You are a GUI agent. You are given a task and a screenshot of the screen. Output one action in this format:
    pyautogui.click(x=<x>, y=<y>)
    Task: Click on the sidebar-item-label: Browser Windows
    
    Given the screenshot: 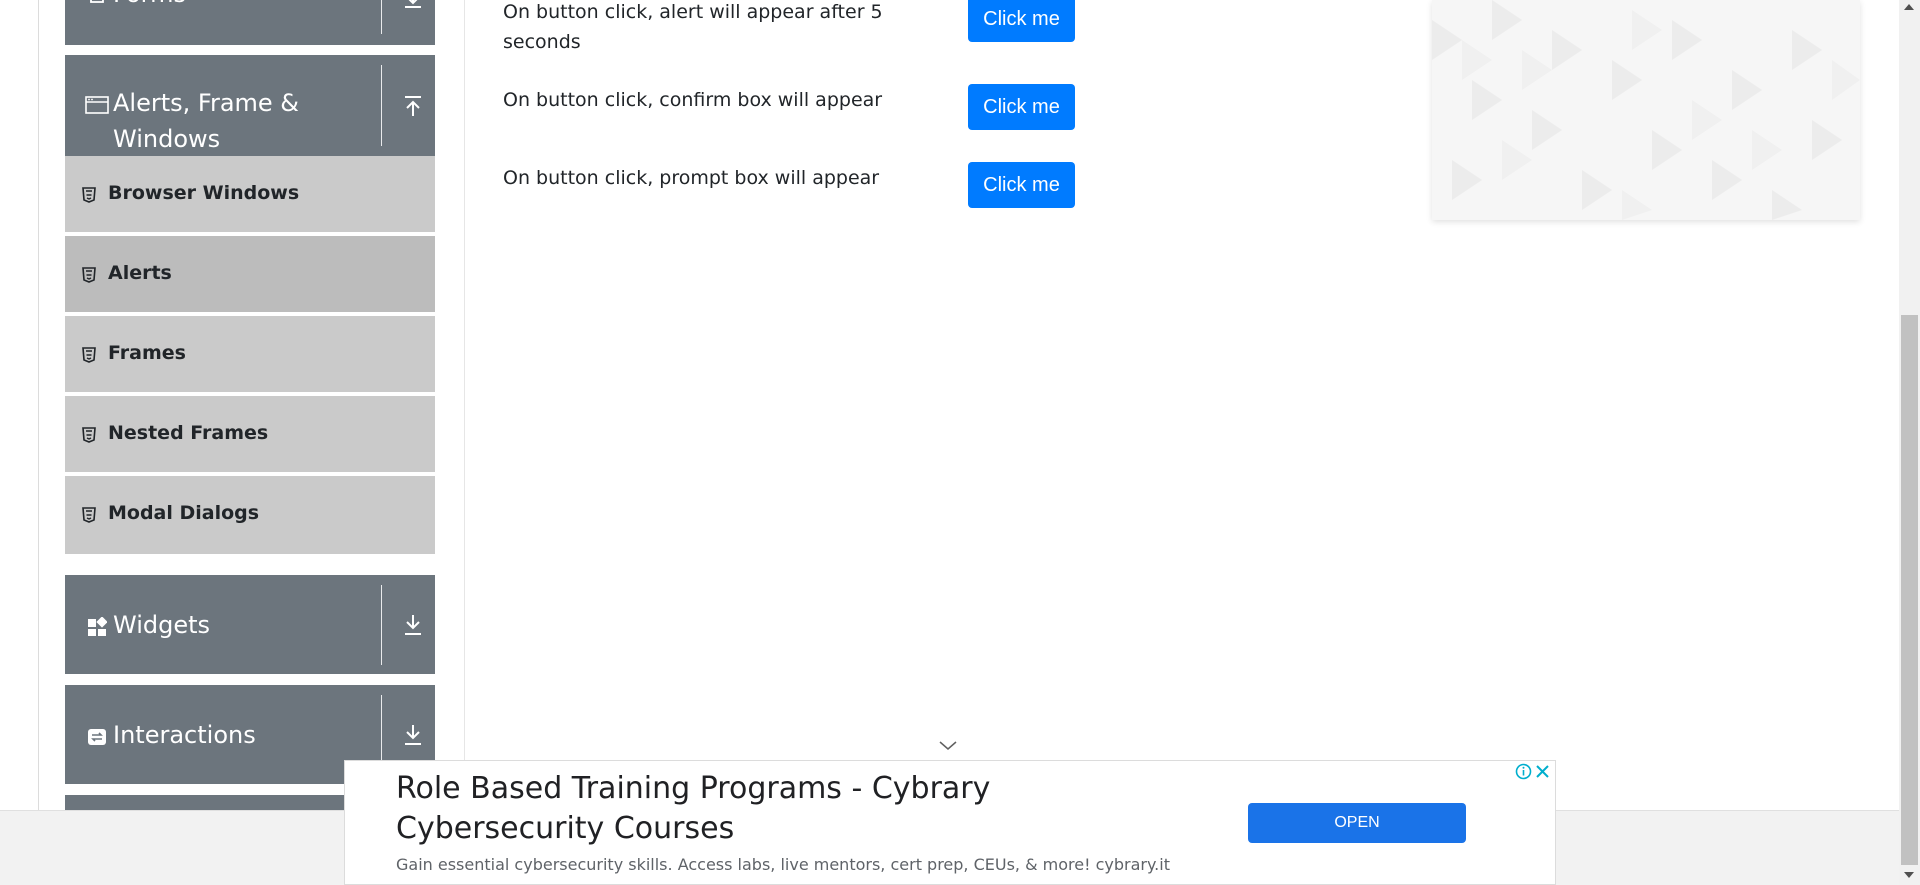 What is the action you would take?
    pyautogui.click(x=204, y=193)
    